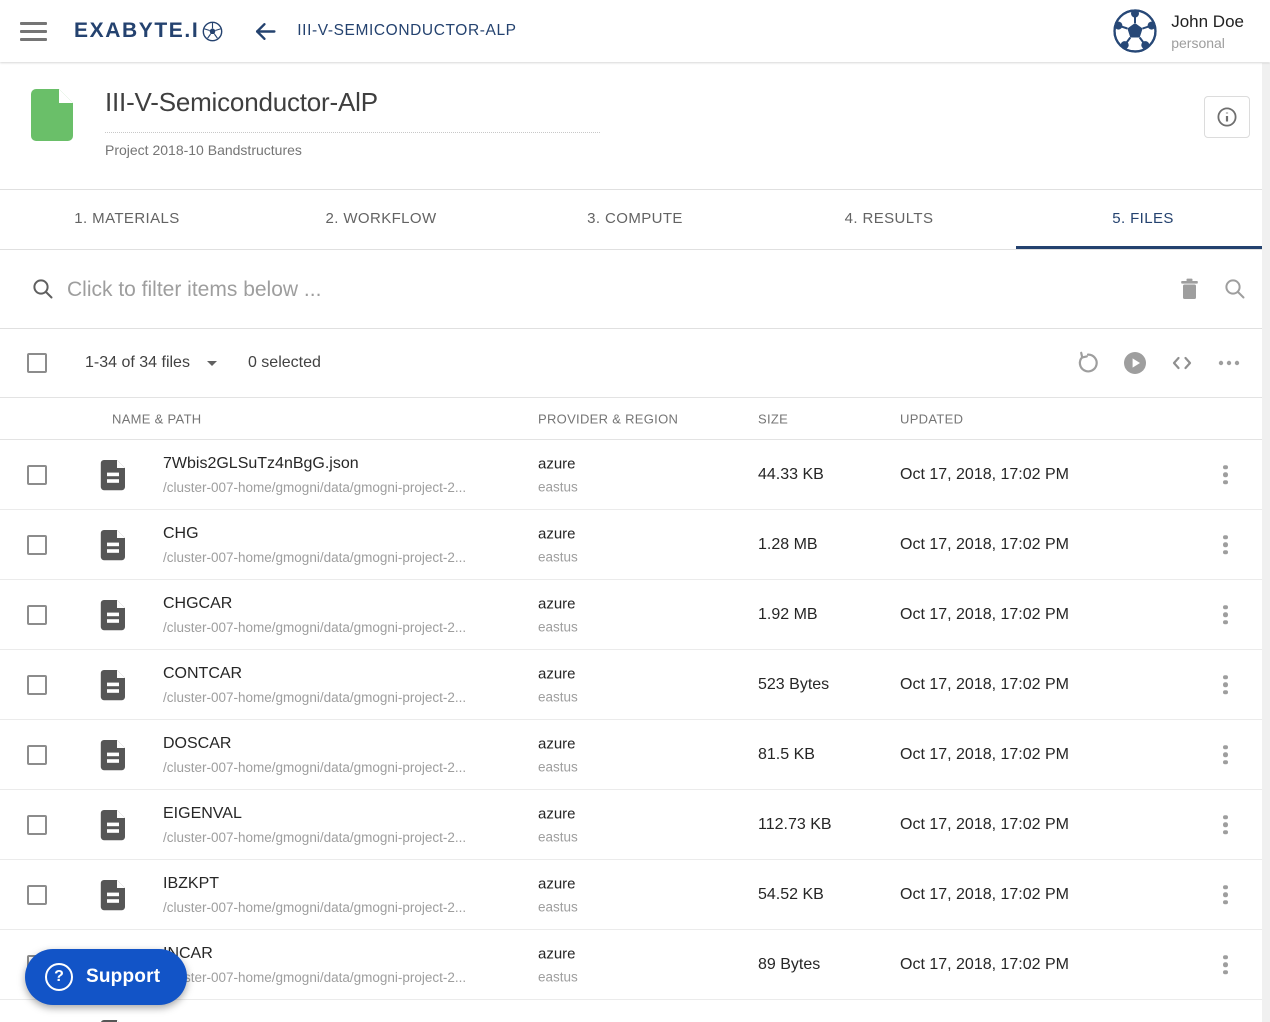 The width and height of the screenshot is (1270, 1022). Describe the element at coordinates (157, 418) in the screenshot. I see `column-name-path: NAME & PATH` at that location.